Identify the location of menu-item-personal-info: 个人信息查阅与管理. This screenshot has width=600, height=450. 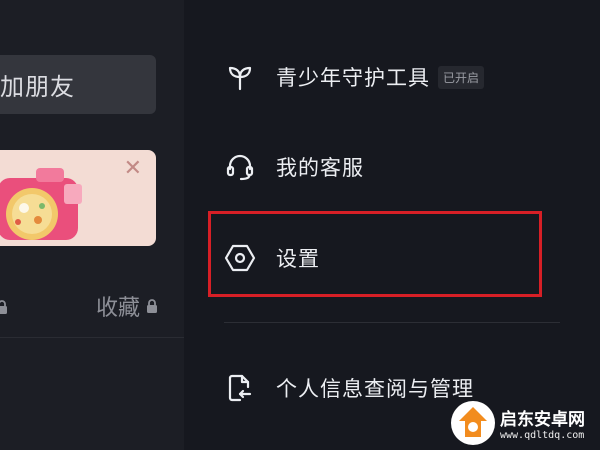
(348, 388).